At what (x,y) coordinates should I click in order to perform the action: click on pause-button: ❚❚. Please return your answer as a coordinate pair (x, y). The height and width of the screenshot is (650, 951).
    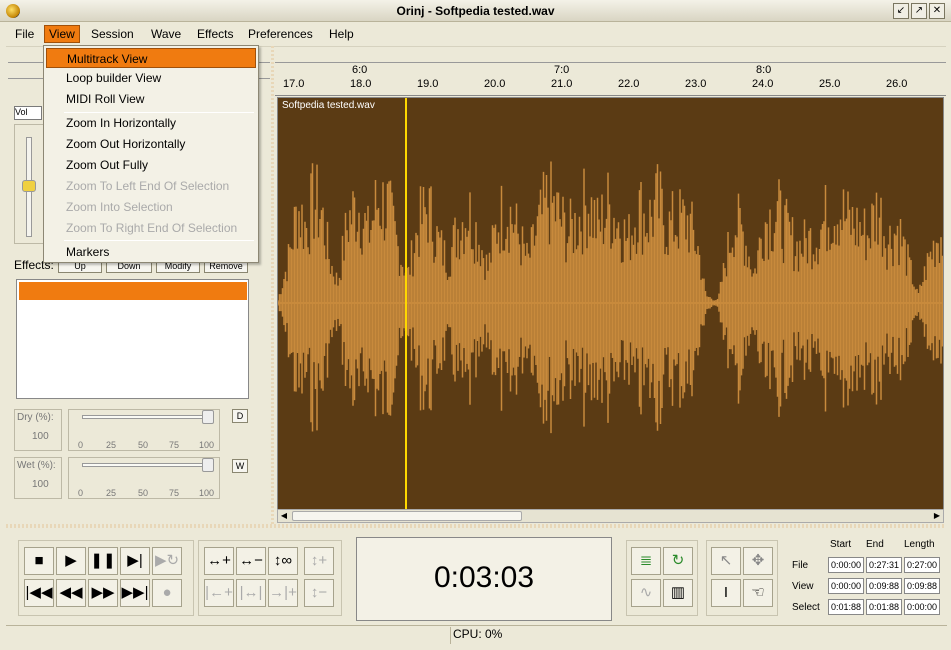
    Looking at the image, I should click on (103, 561).